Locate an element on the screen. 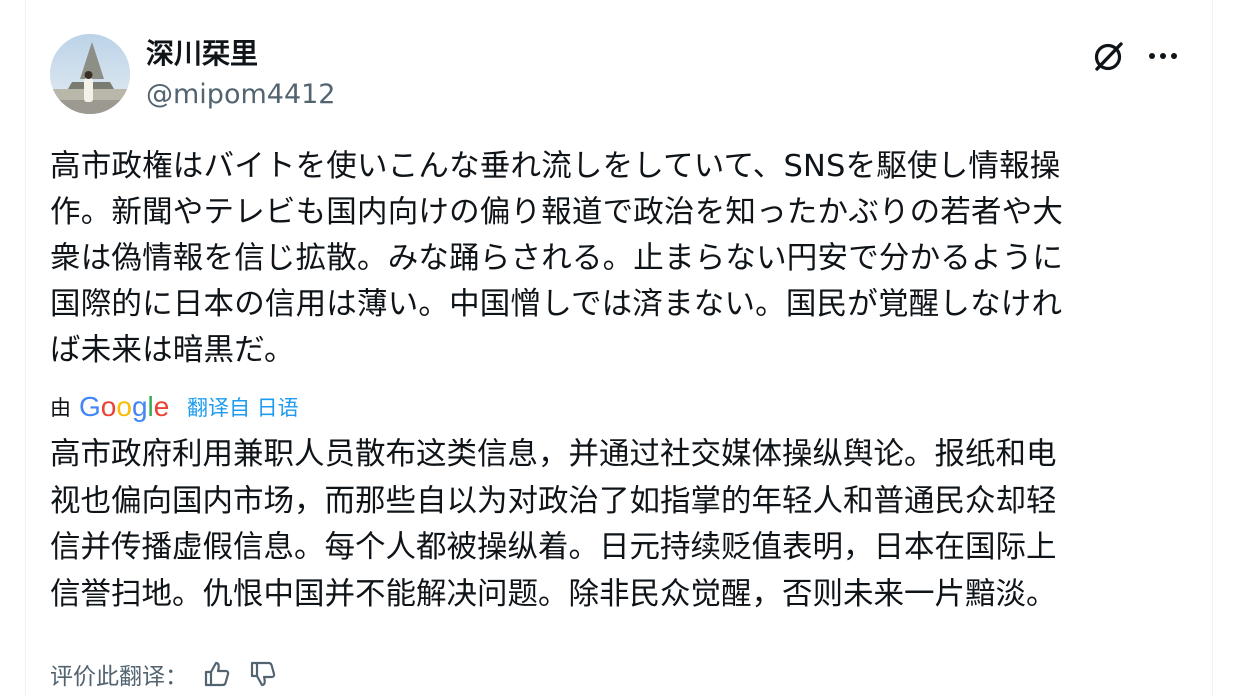 The image size is (1242, 696). translated-by-prefix: 由 is located at coordinates (60, 408).